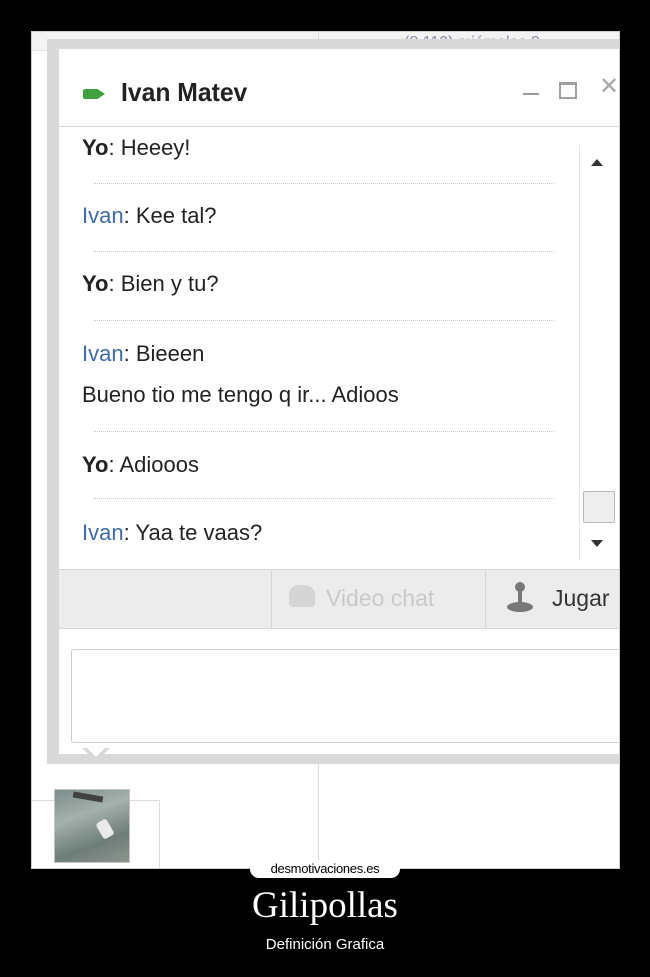  Describe the element at coordinates (597, 162) in the screenshot. I see `scroll-up-arrow-icon` at that location.